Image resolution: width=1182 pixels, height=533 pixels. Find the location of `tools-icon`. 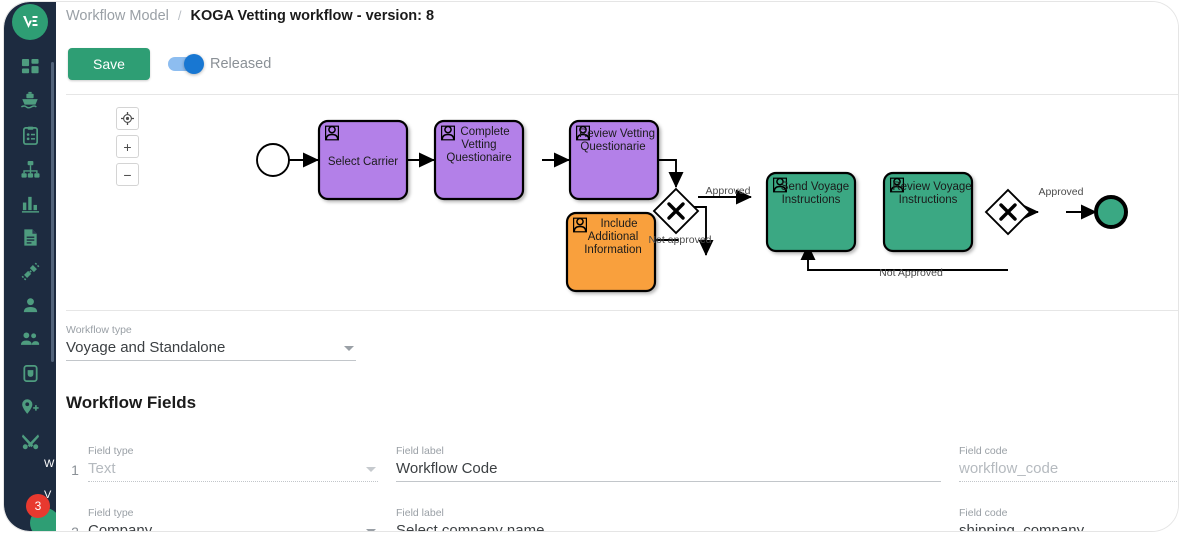

tools-icon is located at coordinates (30, 441).